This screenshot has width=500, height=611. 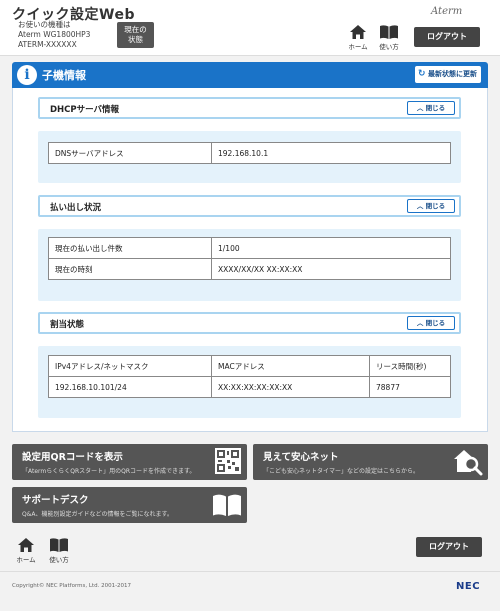 What do you see at coordinates (431, 323) in the screenshot?
I see `assign-close-button: ︿ 閉じる` at bounding box center [431, 323].